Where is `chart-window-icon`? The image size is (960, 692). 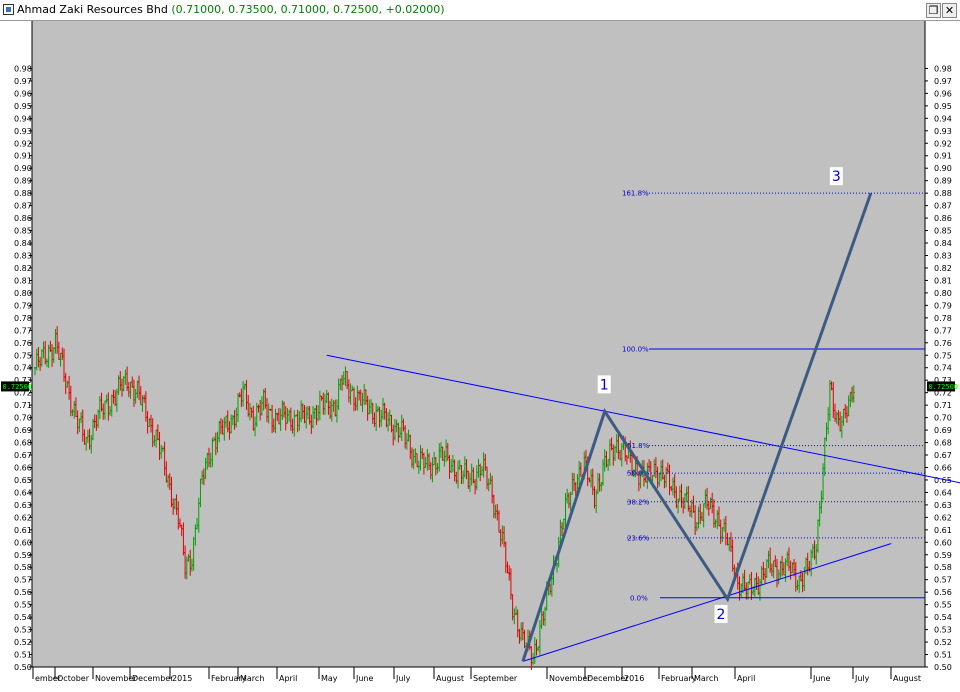
chart-window-icon is located at coordinates (8, 9).